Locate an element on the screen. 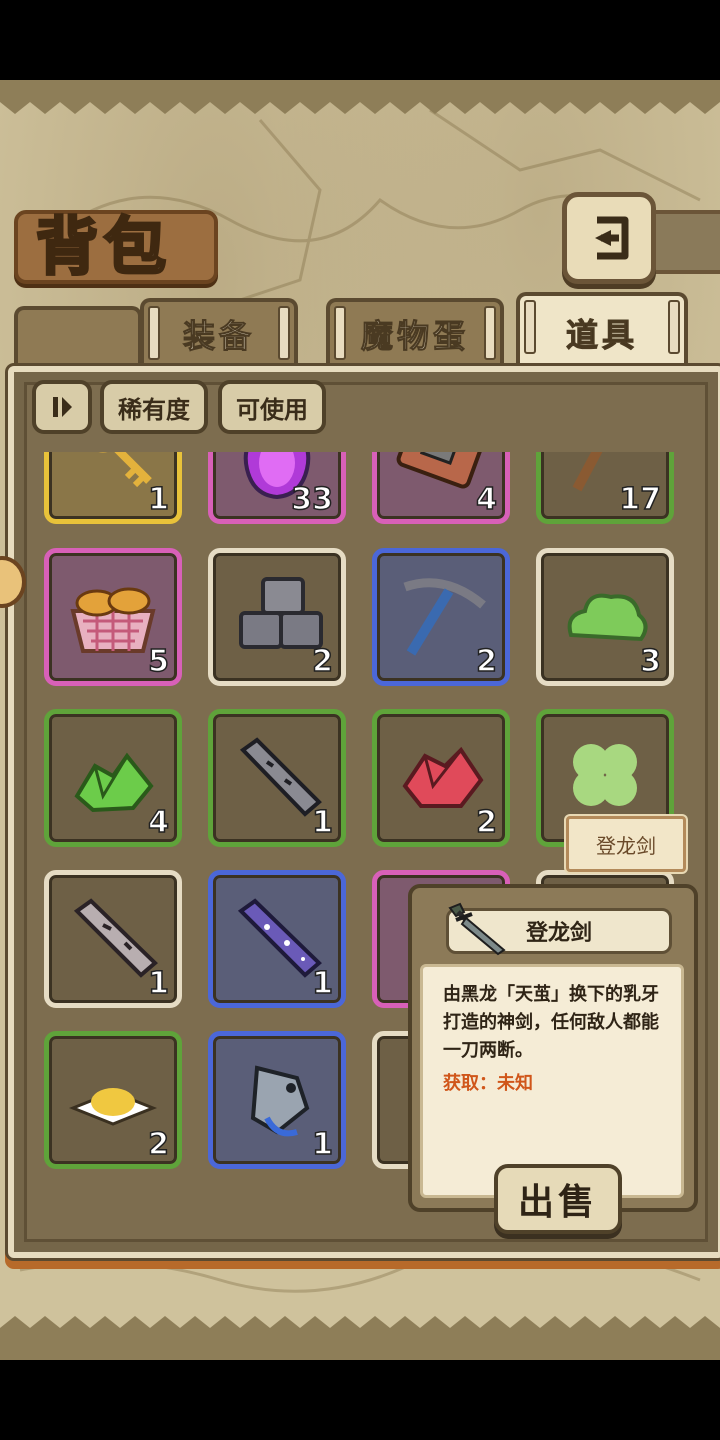  dragon-sword-icon is located at coordinates (477, 929).